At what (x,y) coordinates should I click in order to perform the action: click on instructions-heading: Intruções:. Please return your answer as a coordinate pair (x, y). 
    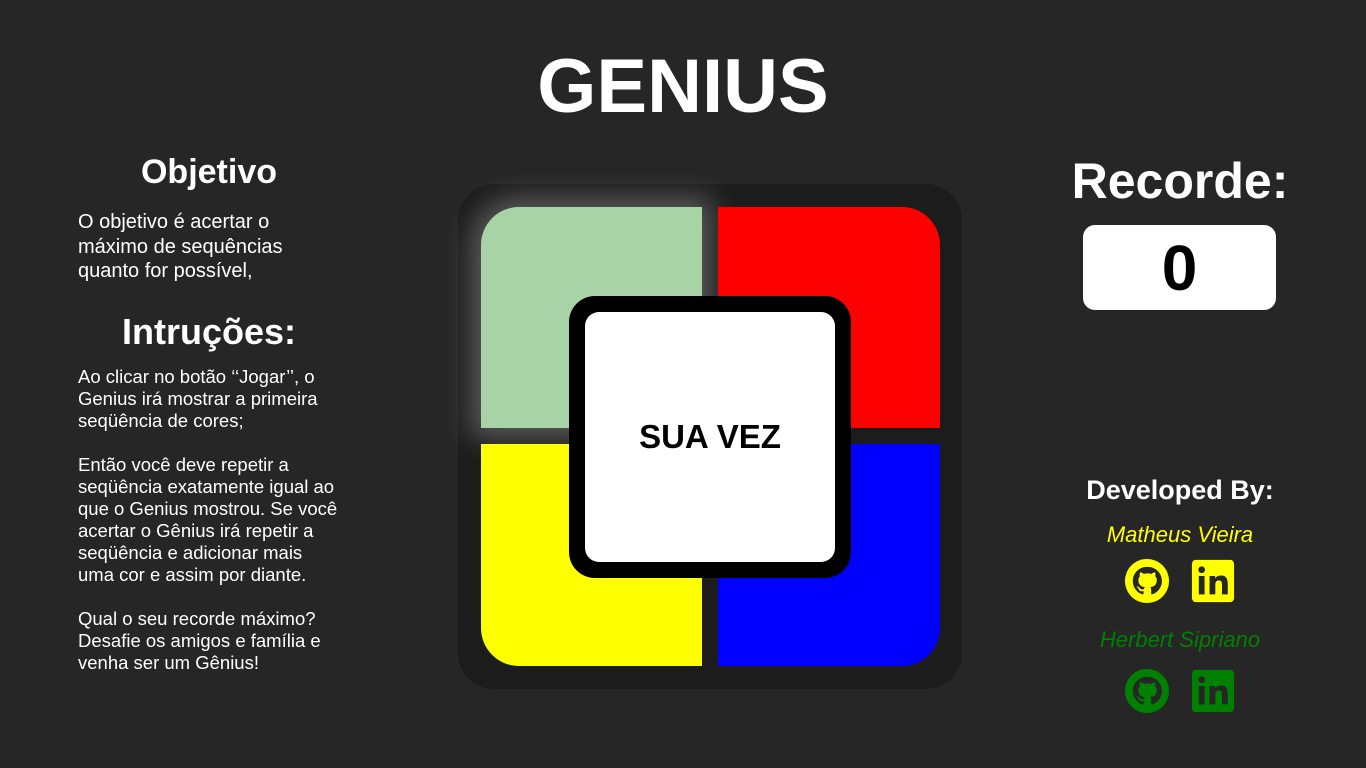
    Looking at the image, I should click on (209, 331).